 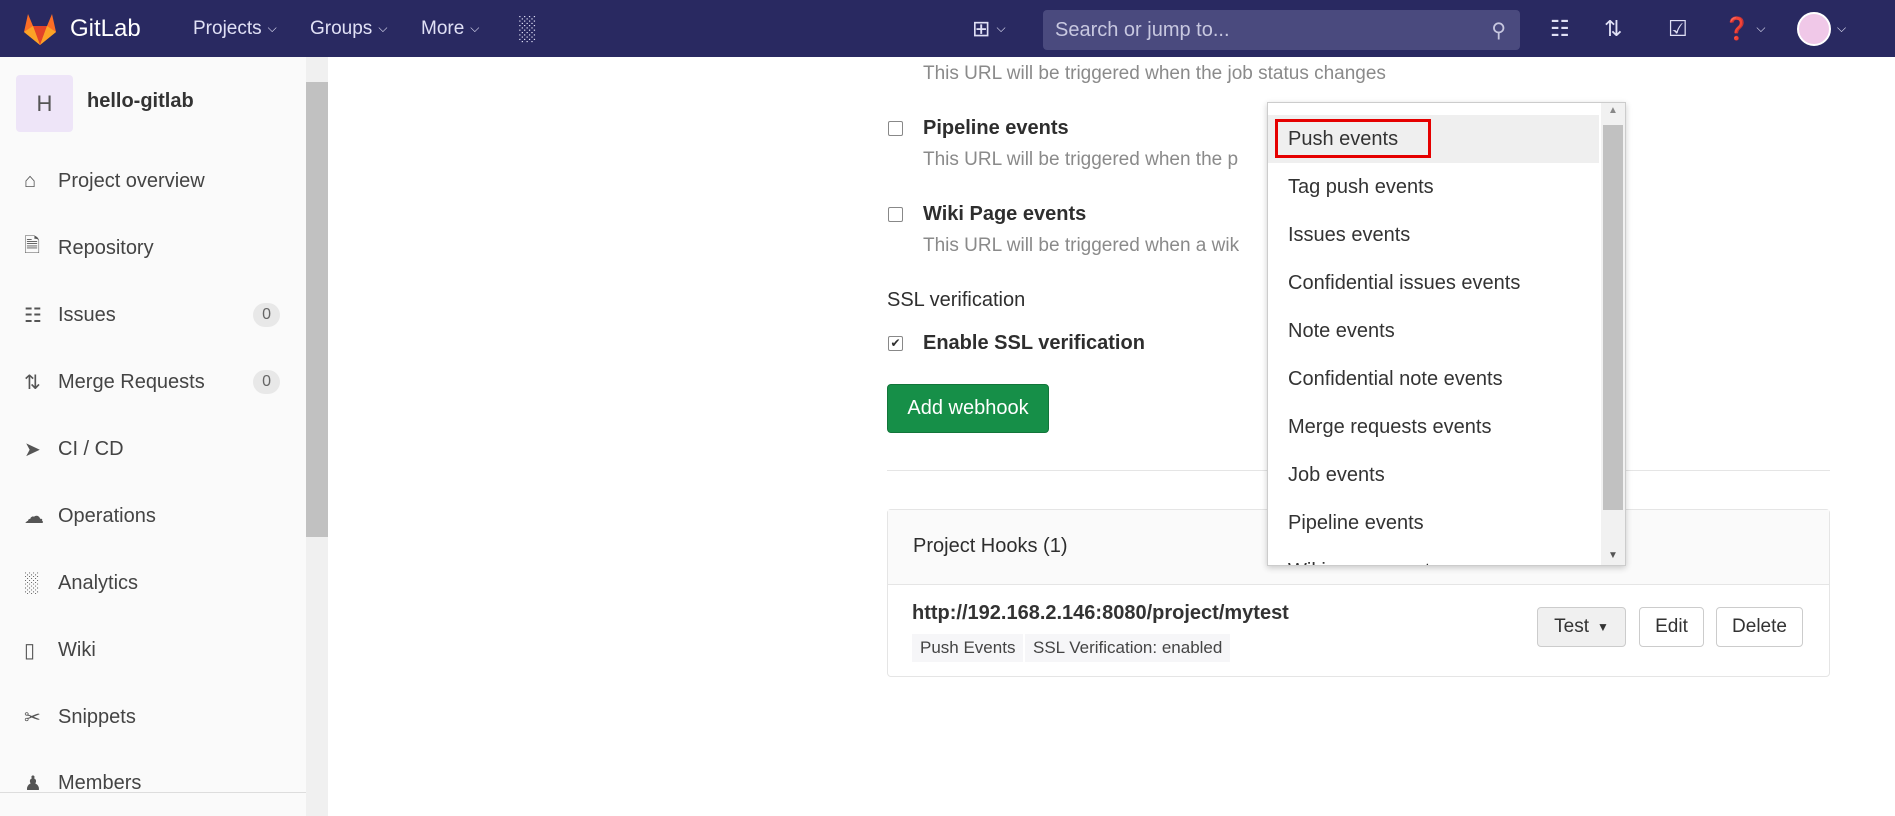 What do you see at coordinates (968, 408) in the screenshot?
I see `add-webhook-button: Add webhook` at bounding box center [968, 408].